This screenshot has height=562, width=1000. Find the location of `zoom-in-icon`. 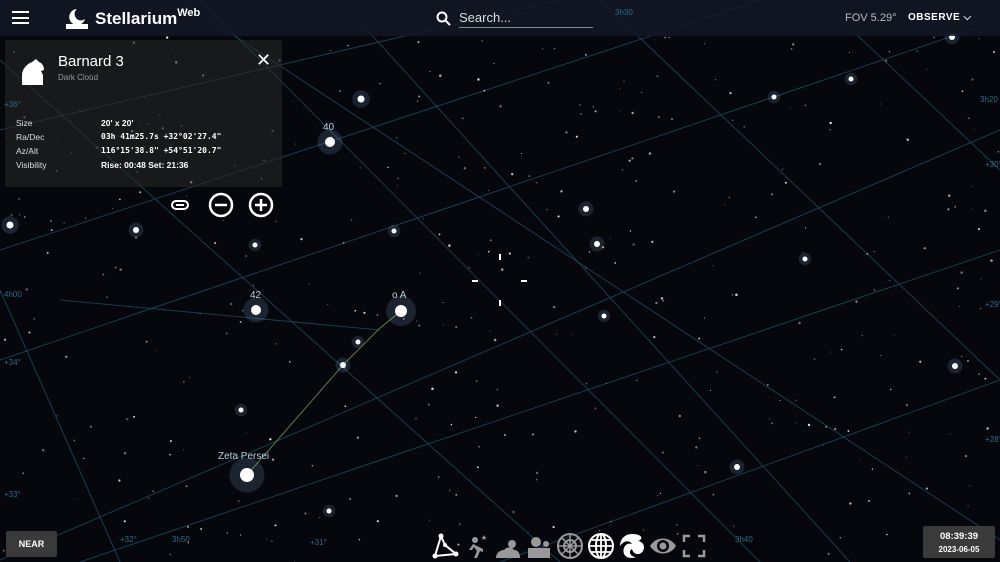

zoom-in-icon is located at coordinates (261, 205).